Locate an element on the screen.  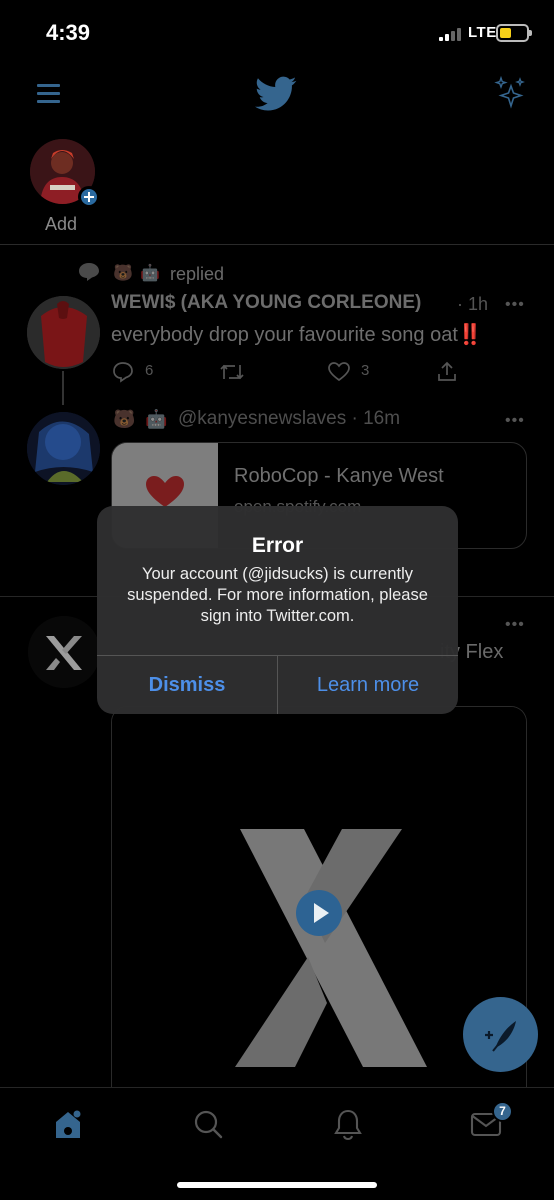
status-bar: 4:39 LTE is located at coordinates (277, 31).